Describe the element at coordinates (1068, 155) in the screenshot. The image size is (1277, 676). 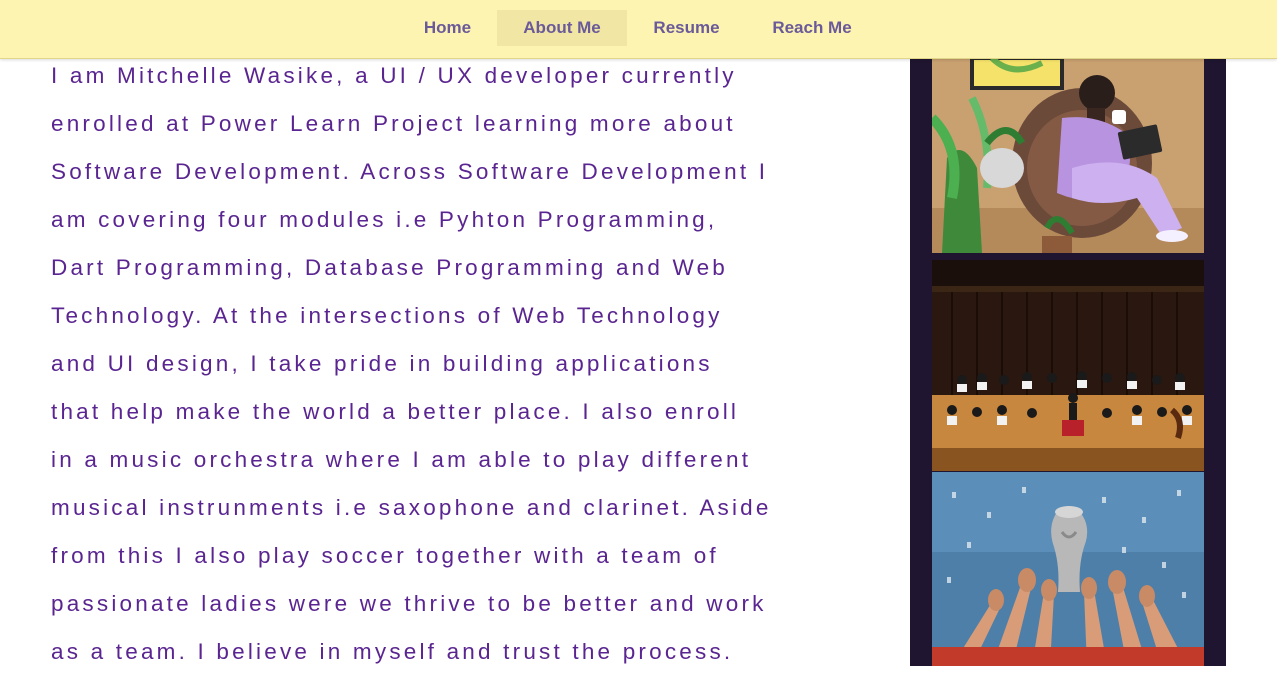
I see `illustration-photo` at that location.